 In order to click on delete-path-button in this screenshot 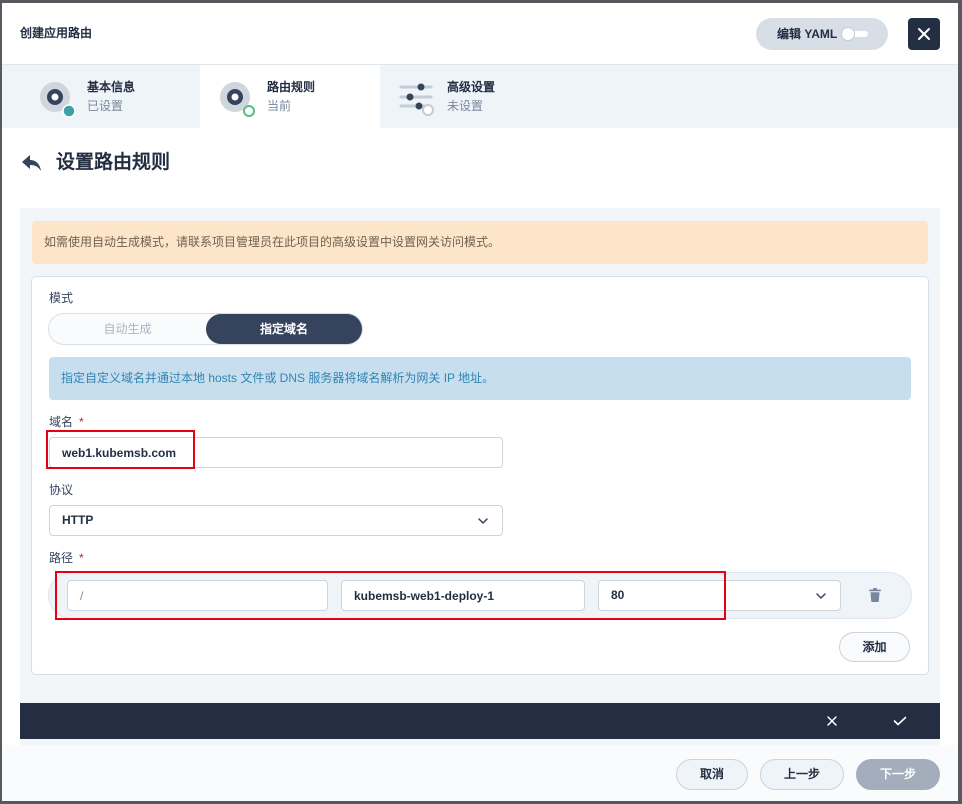, I will do `click(875, 595)`.